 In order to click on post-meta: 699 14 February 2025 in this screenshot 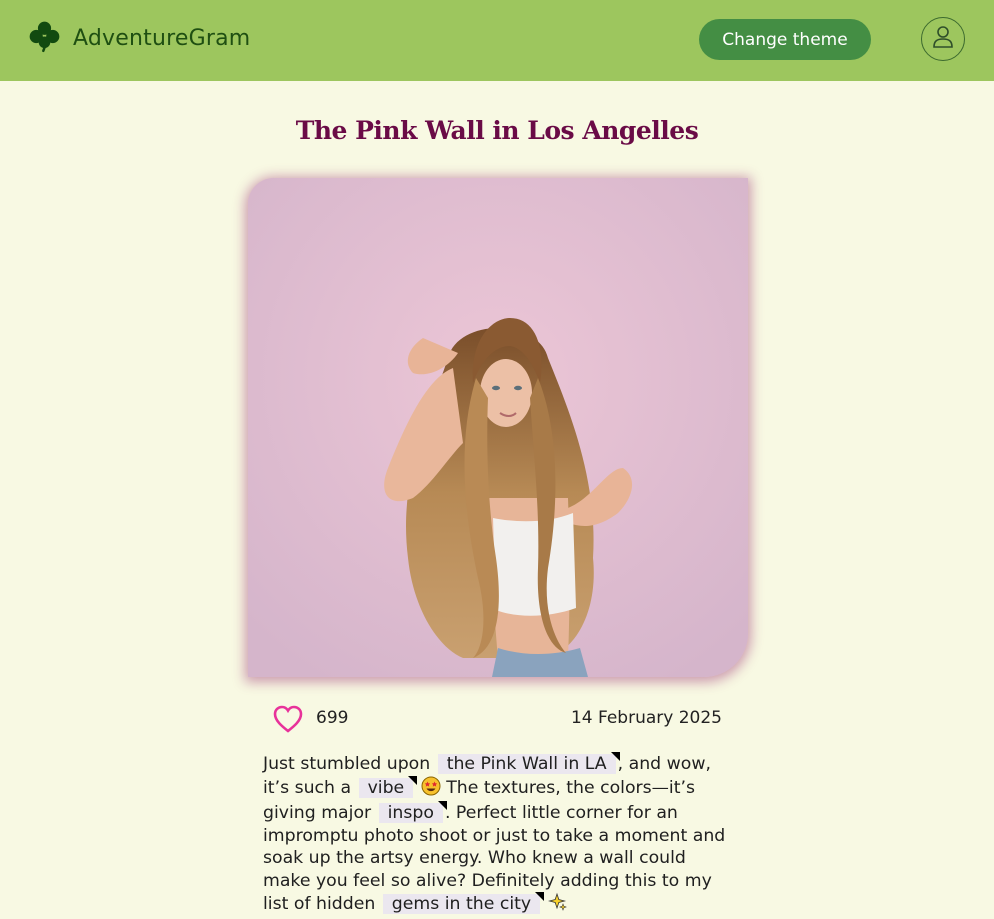, I will do `click(496, 718)`.